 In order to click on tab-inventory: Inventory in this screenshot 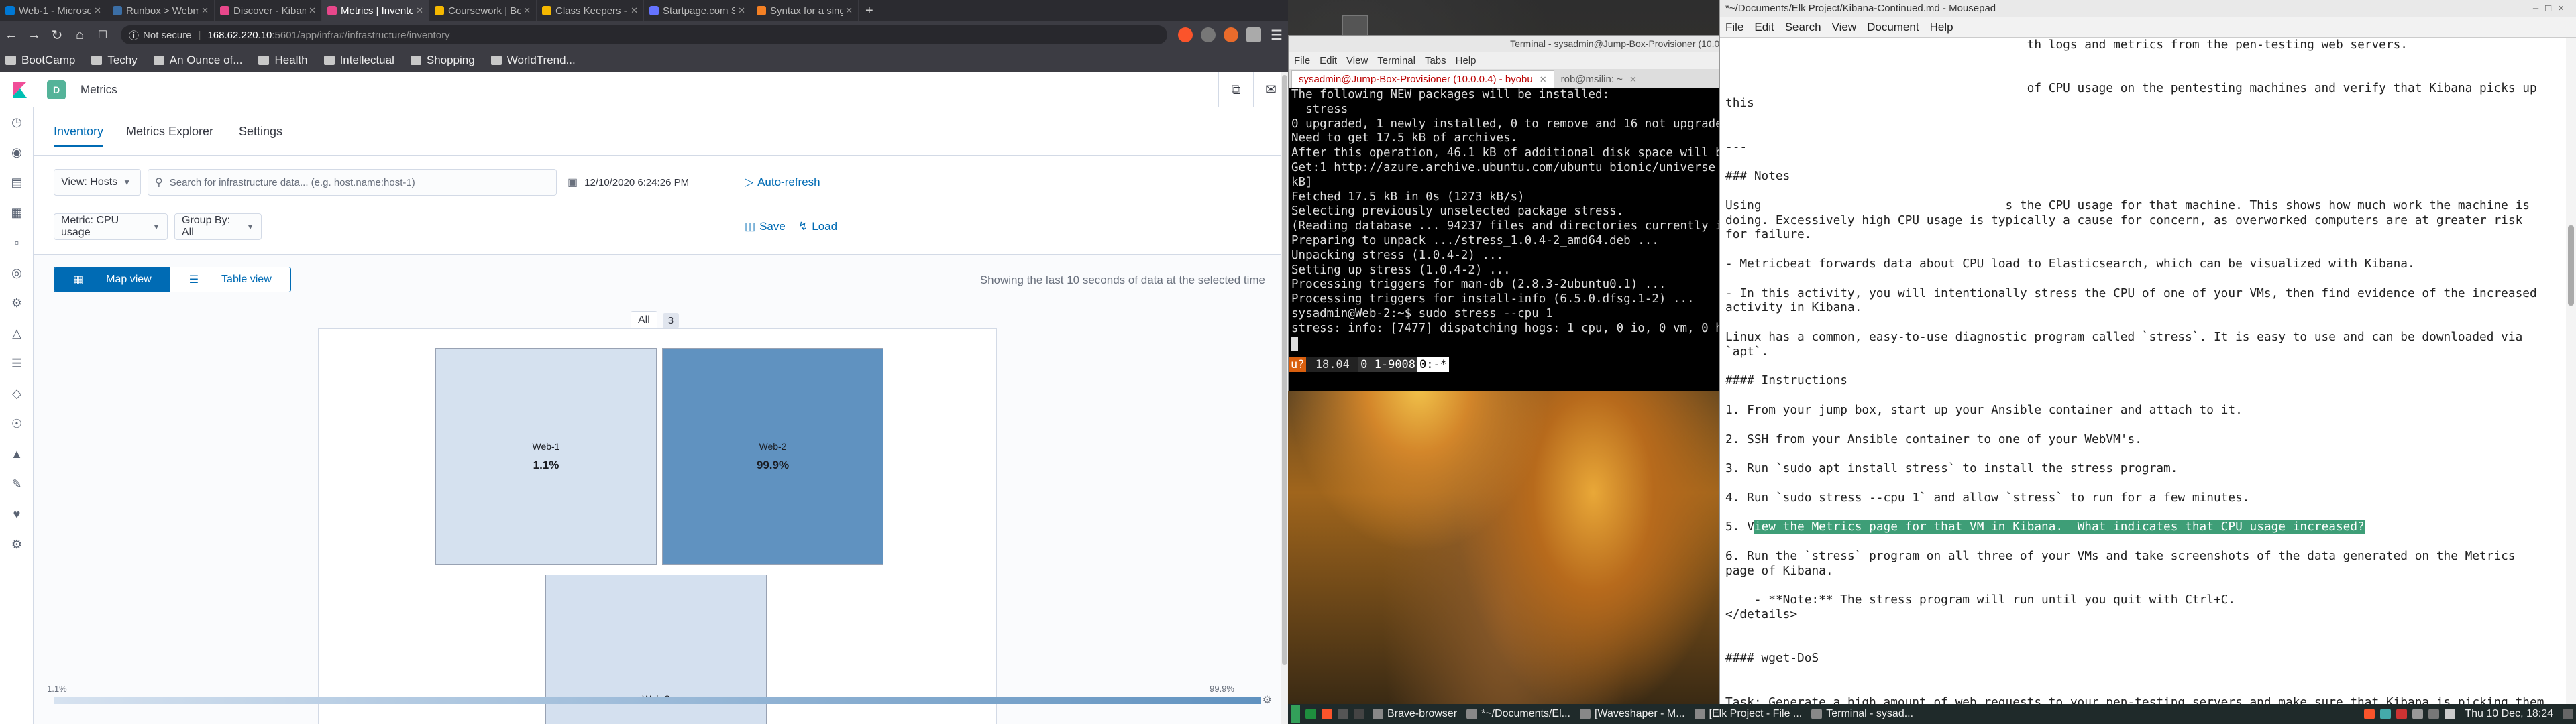, I will do `click(79, 136)`.